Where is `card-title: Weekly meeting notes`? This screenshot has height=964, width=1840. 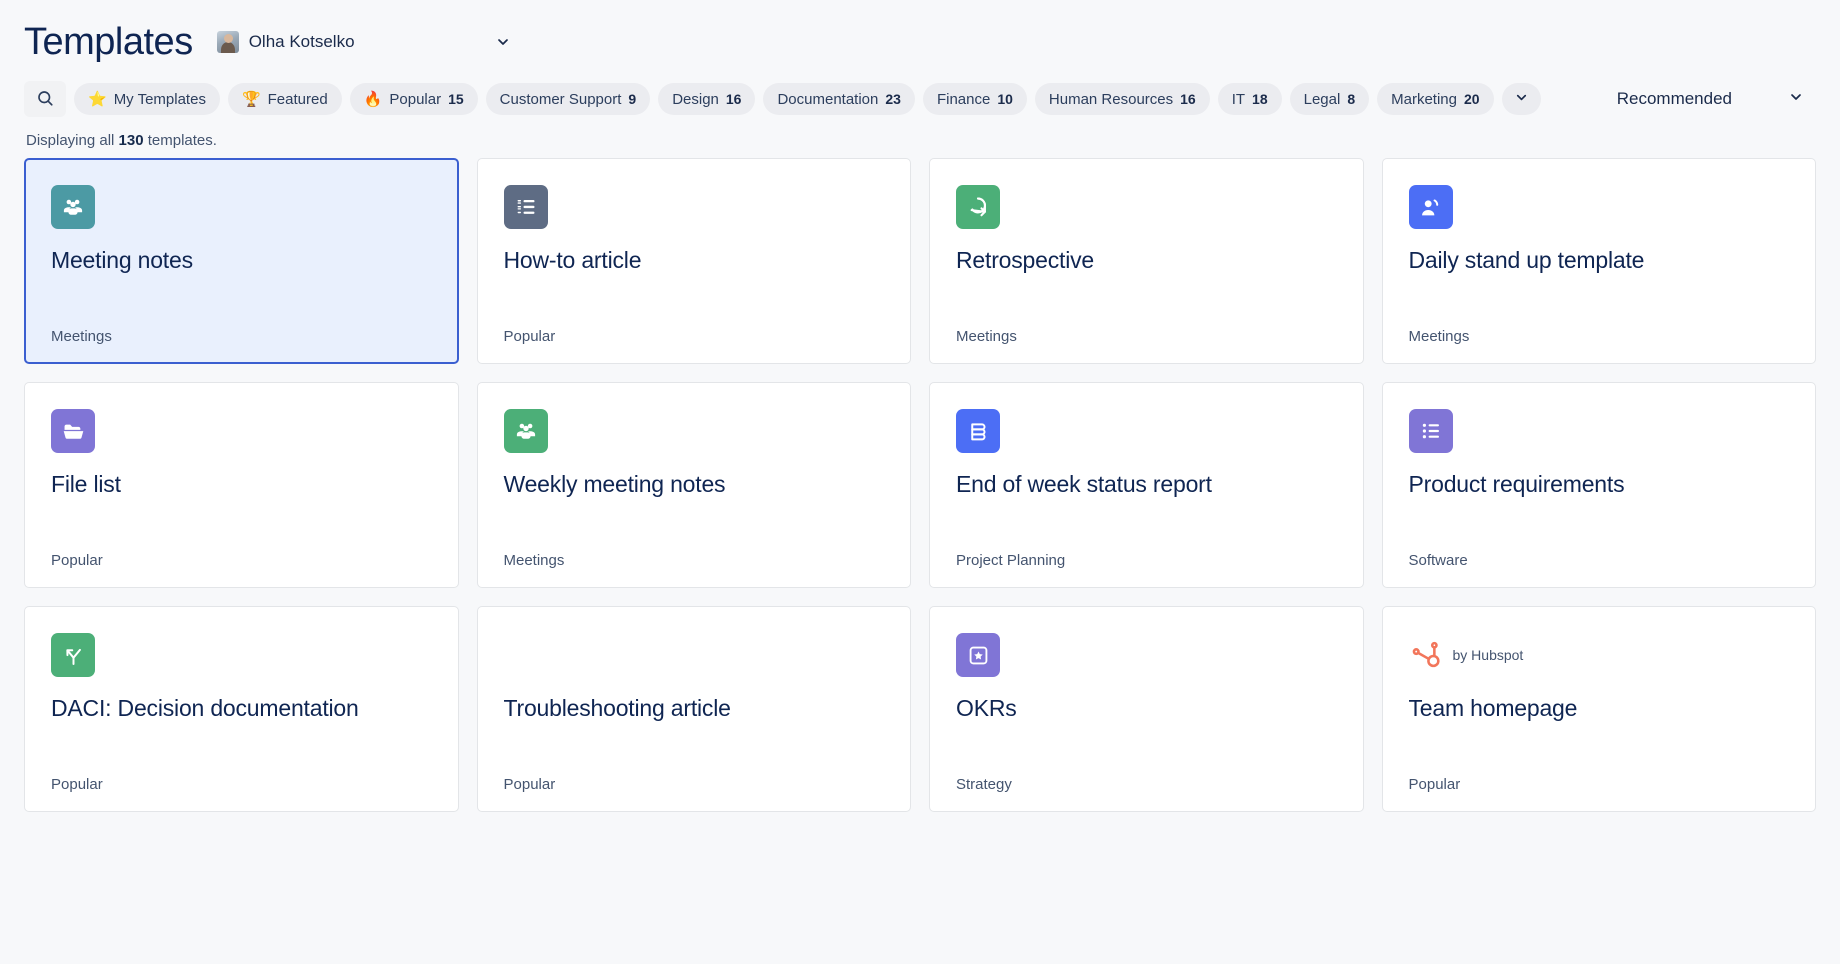 card-title: Weekly meeting notes is located at coordinates (614, 484).